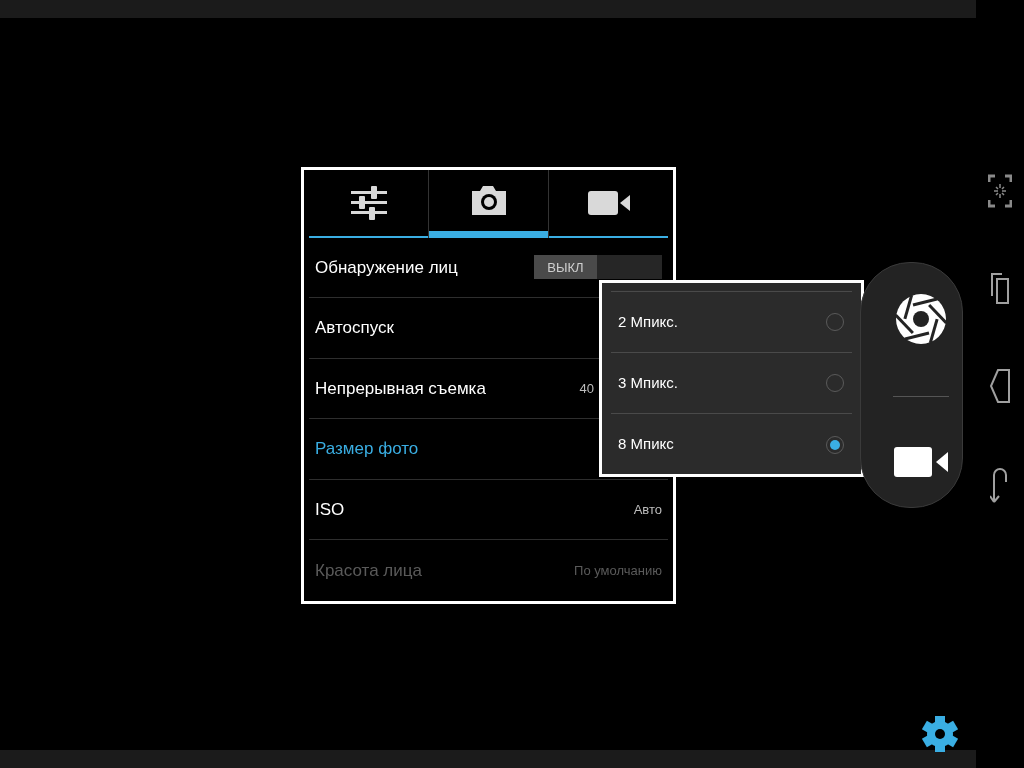 The image size is (1024, 768). What do you see at coordinates (368, 570) in the screenshot?
I see `setting-label: Красота лица` at bounding box center [368, 570].